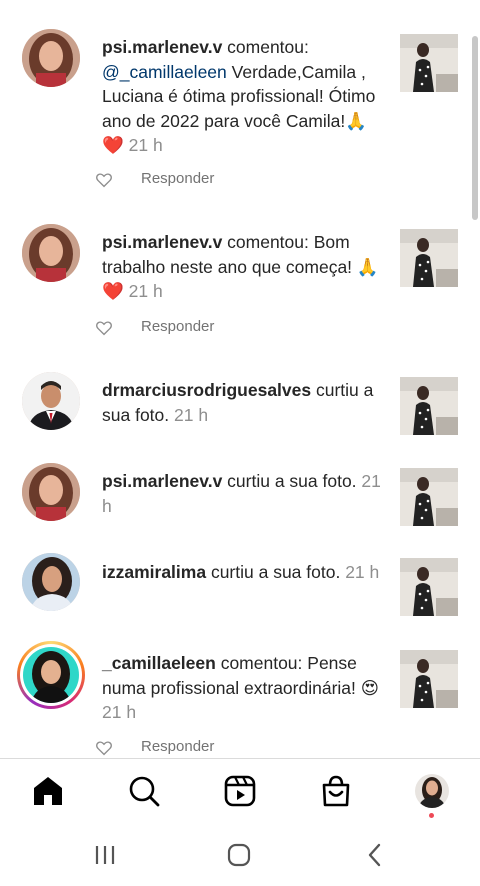 This screenshot has width=480, height=886. I want to click on home-circle-icon, so click(239, 855).